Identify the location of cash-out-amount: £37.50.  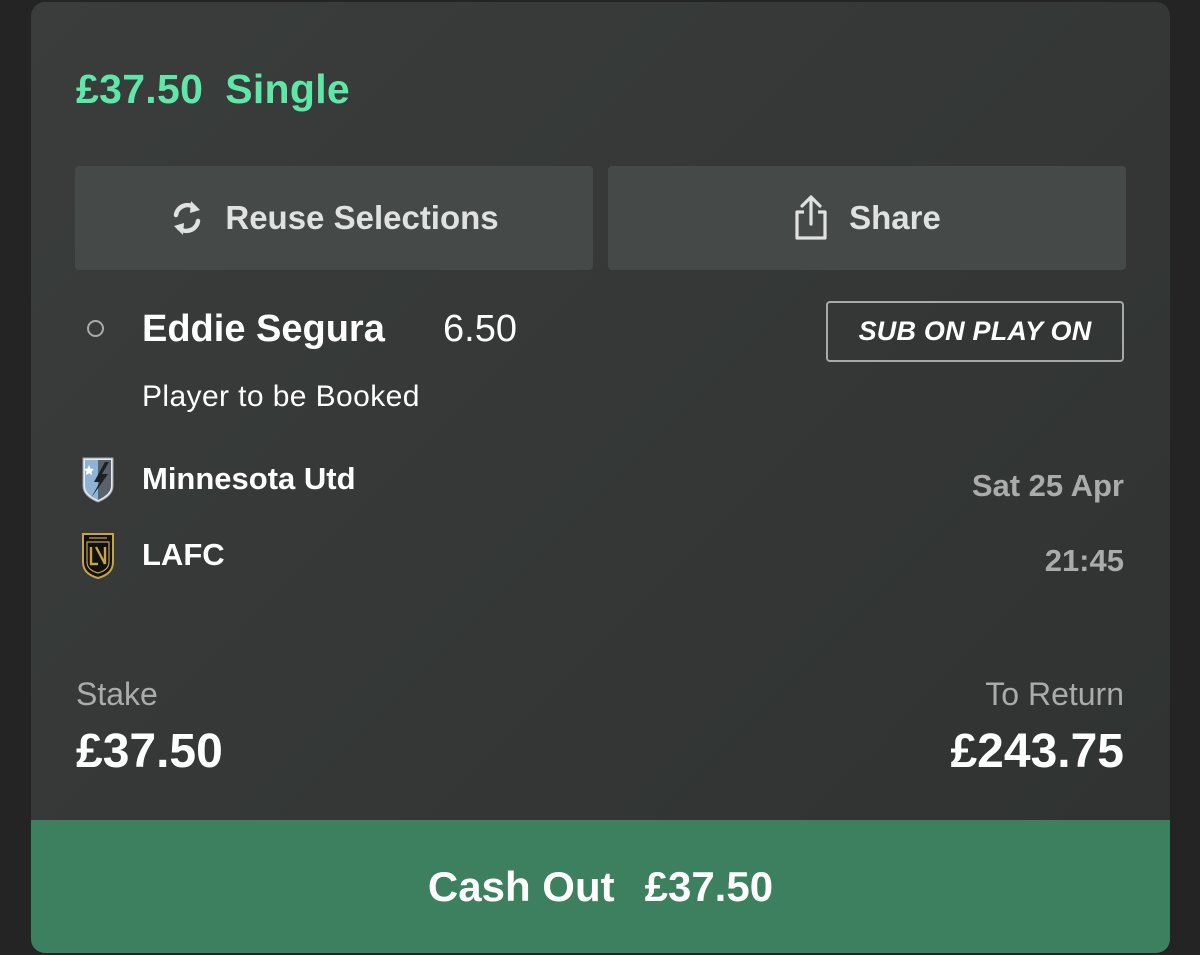
(709, 886).